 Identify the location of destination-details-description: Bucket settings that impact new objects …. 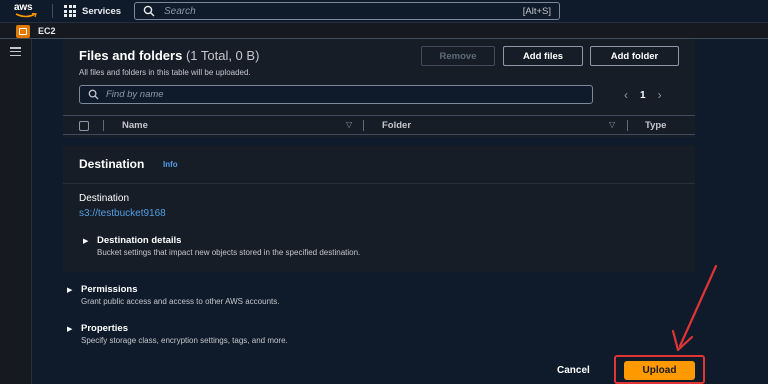
(229, 252).